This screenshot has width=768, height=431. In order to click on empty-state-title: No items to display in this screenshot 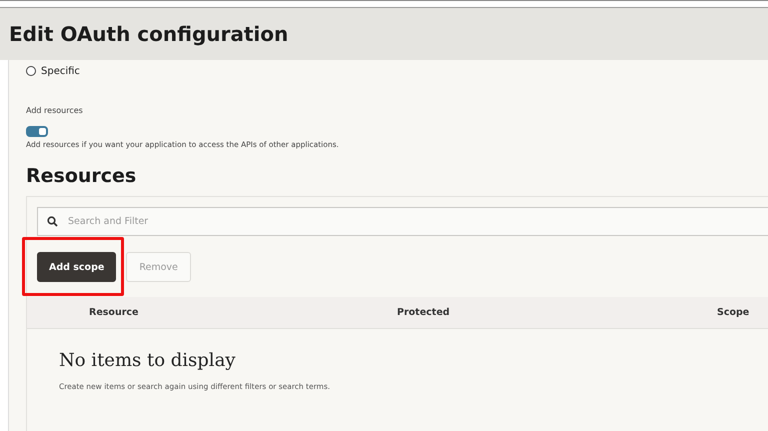, I will do `click(147, 360)`.